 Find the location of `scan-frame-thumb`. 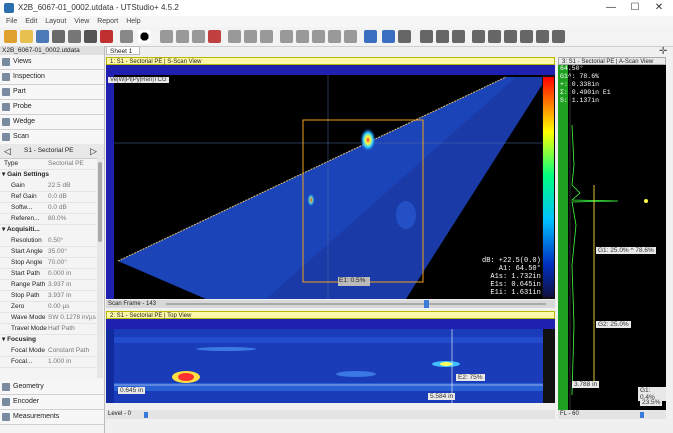

scan-frame-thumb is located at coordinates (426, 304).